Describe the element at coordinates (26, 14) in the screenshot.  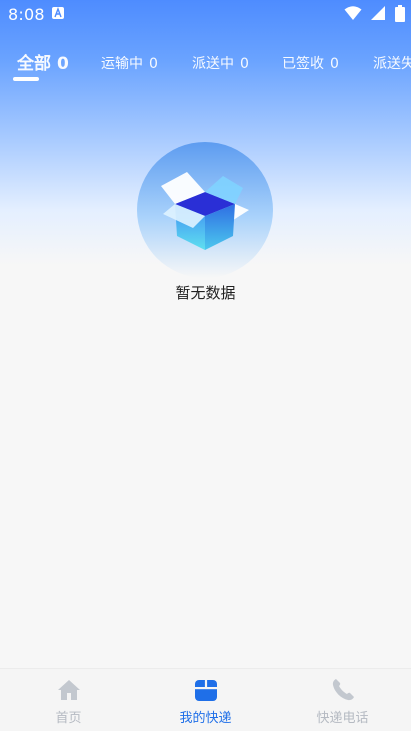
I see `status-time: 8:08` at that location.